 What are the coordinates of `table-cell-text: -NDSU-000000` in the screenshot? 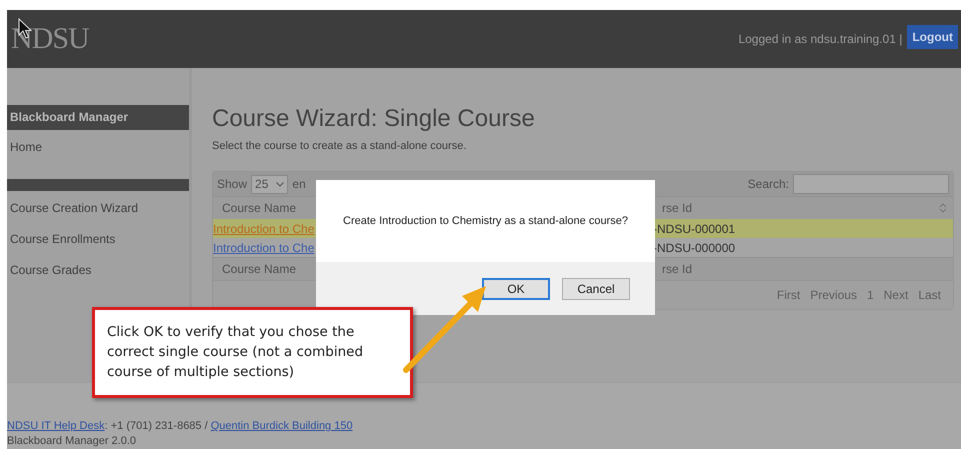 It's located at (694, 247).